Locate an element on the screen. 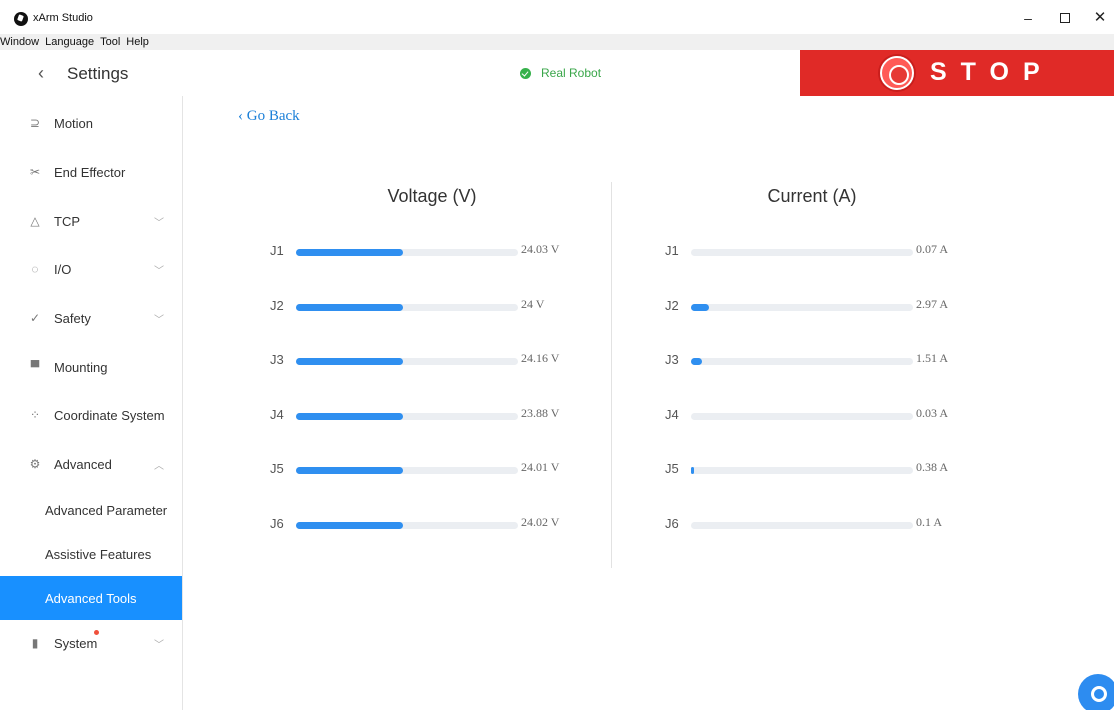  reading-value: 0.38 A is located at coordinates (932, 467).